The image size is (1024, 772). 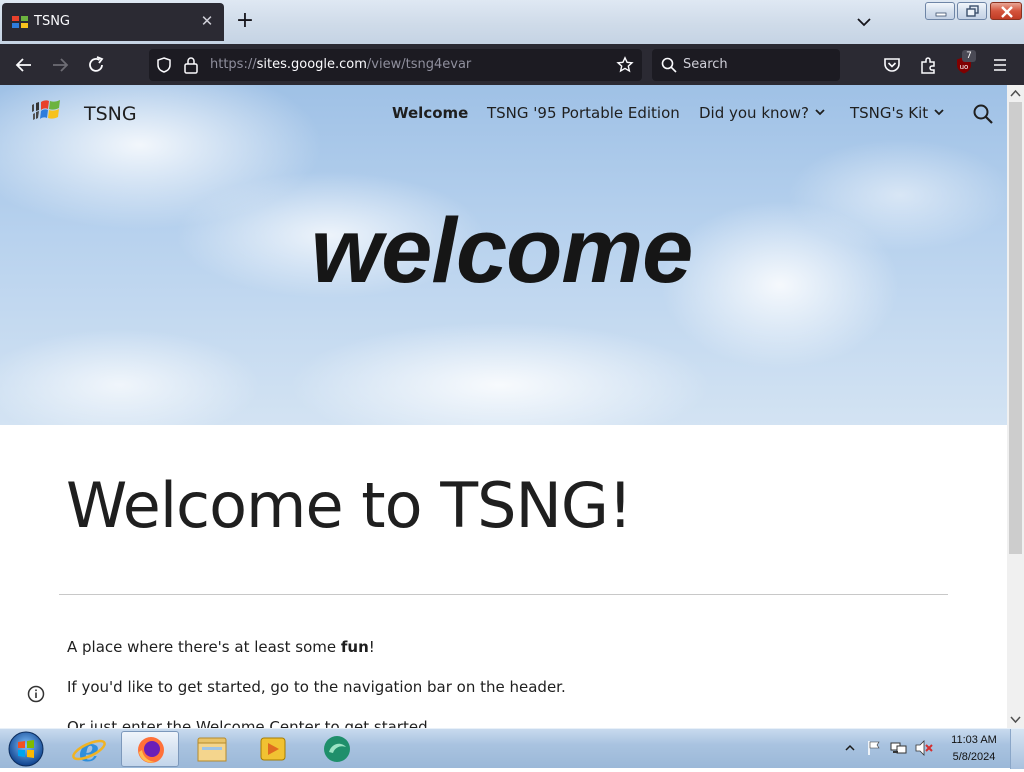 I want to click on paragraph-intro-bold: fun, so click(x=354, y=647).